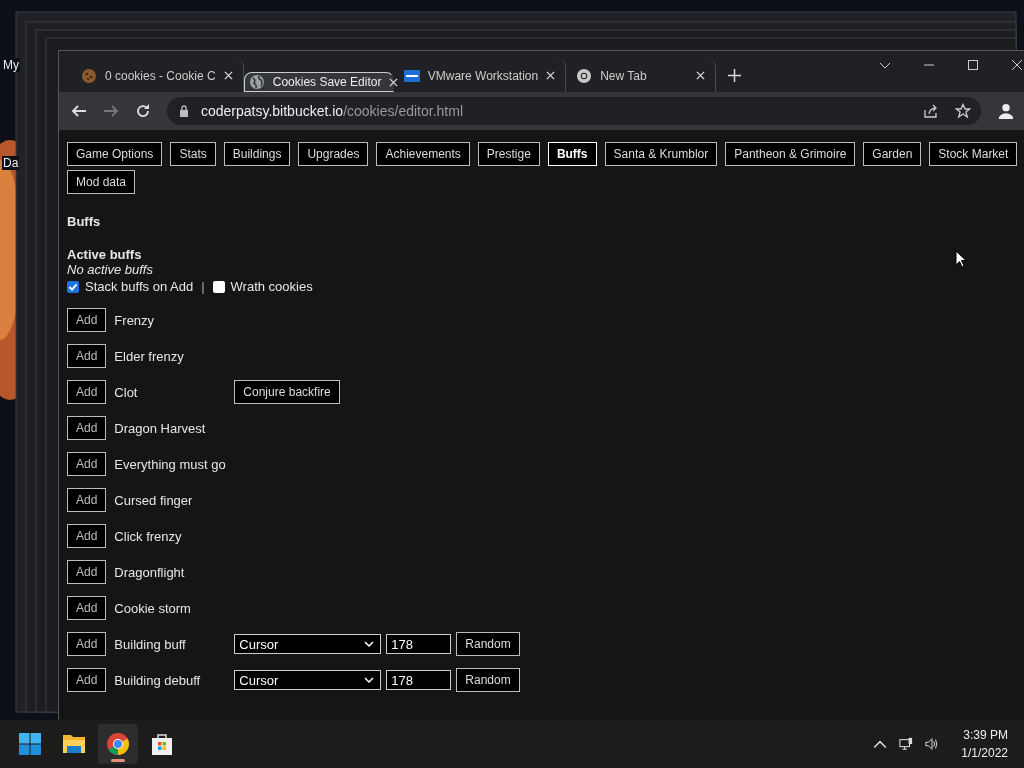 This screenshot has height=768, width=1024. I want to click on time: 3:39 PM, so click(985, 735).